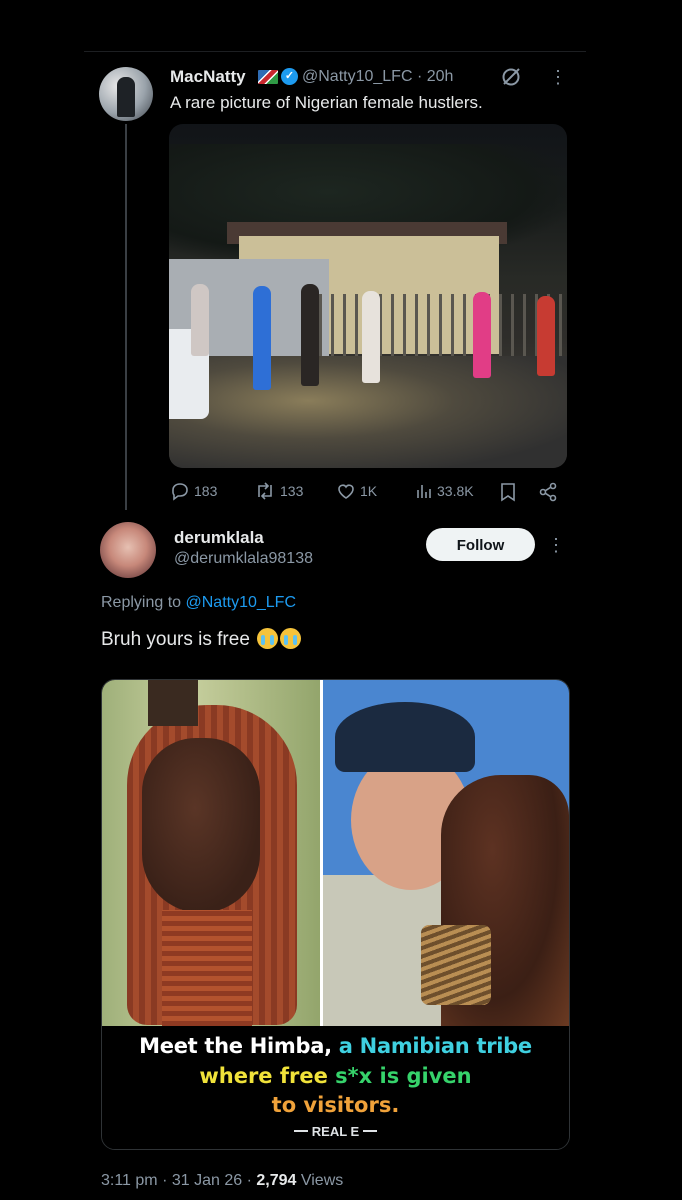  What do you see at coordinates (219, 538) in the screenshot?
I see `reply-author-name: derumklala` at bounding box center [219, 538].